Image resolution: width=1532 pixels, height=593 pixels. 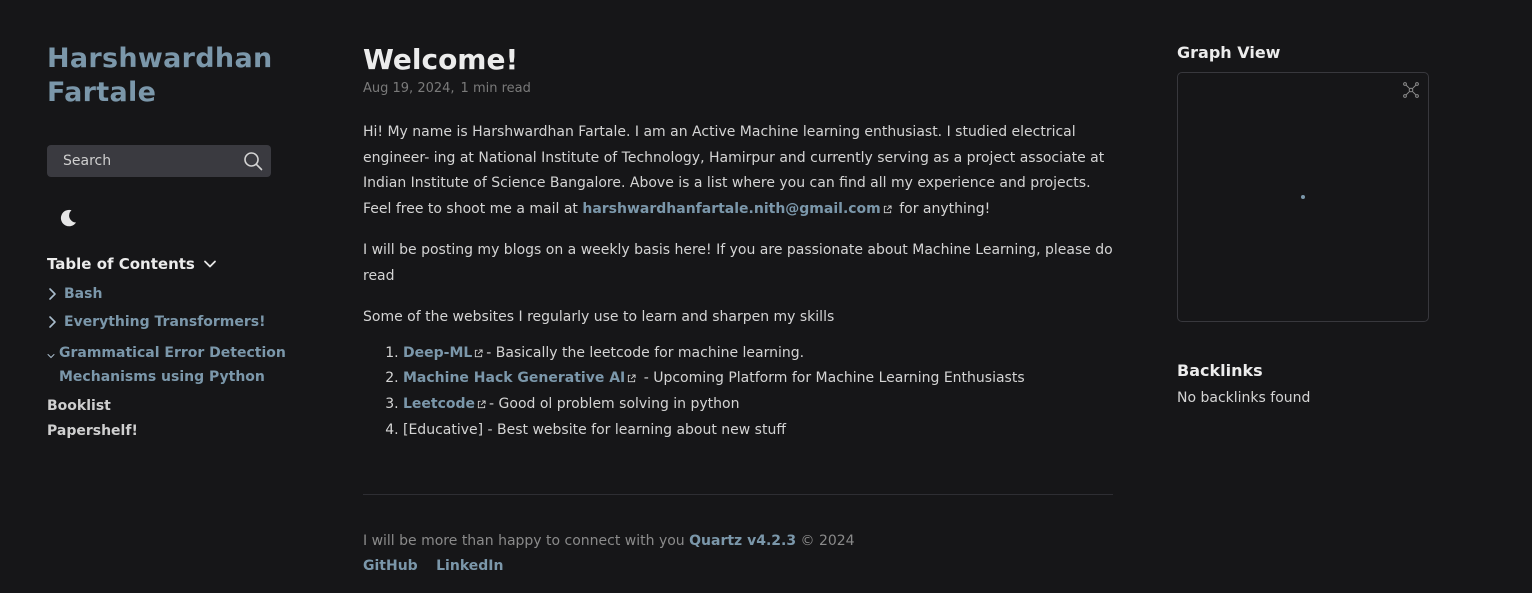 I want to click on search-button: Search, so click(x=159, y=161).